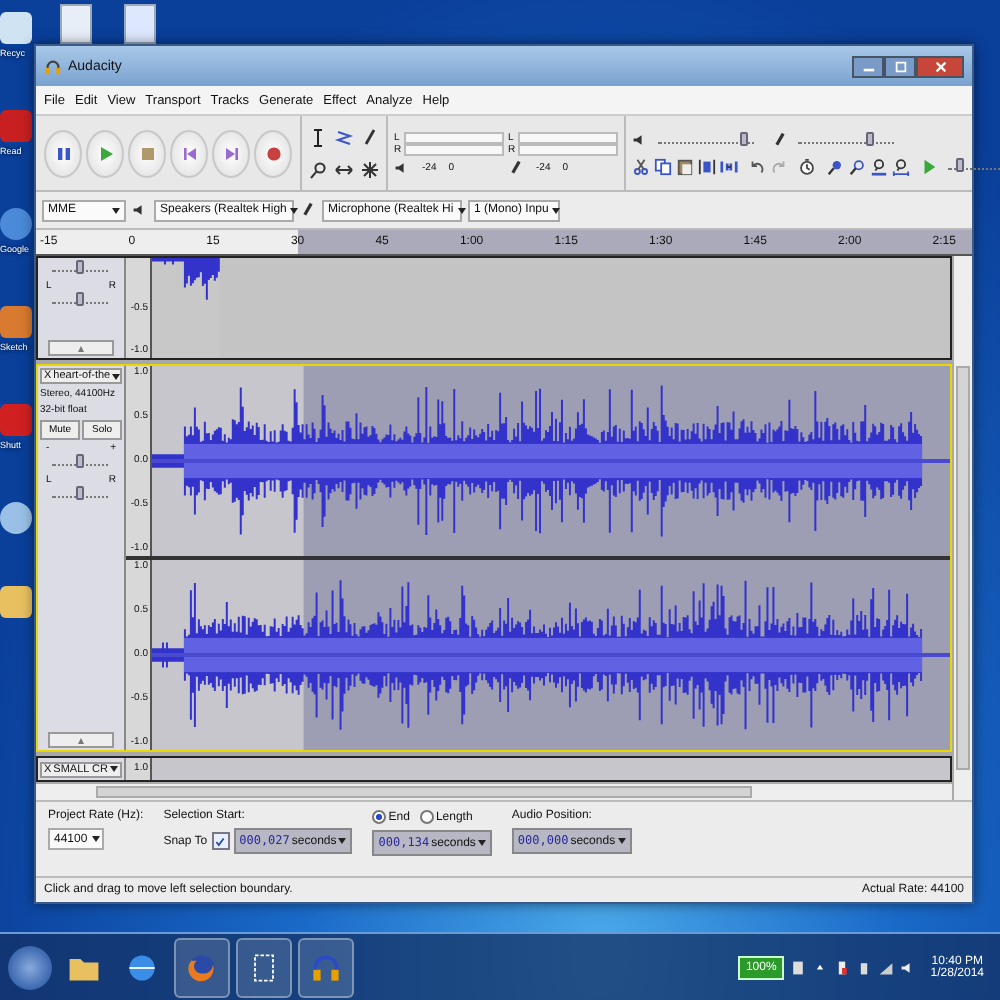  I want to click on maximize-button, so click(900, 66).